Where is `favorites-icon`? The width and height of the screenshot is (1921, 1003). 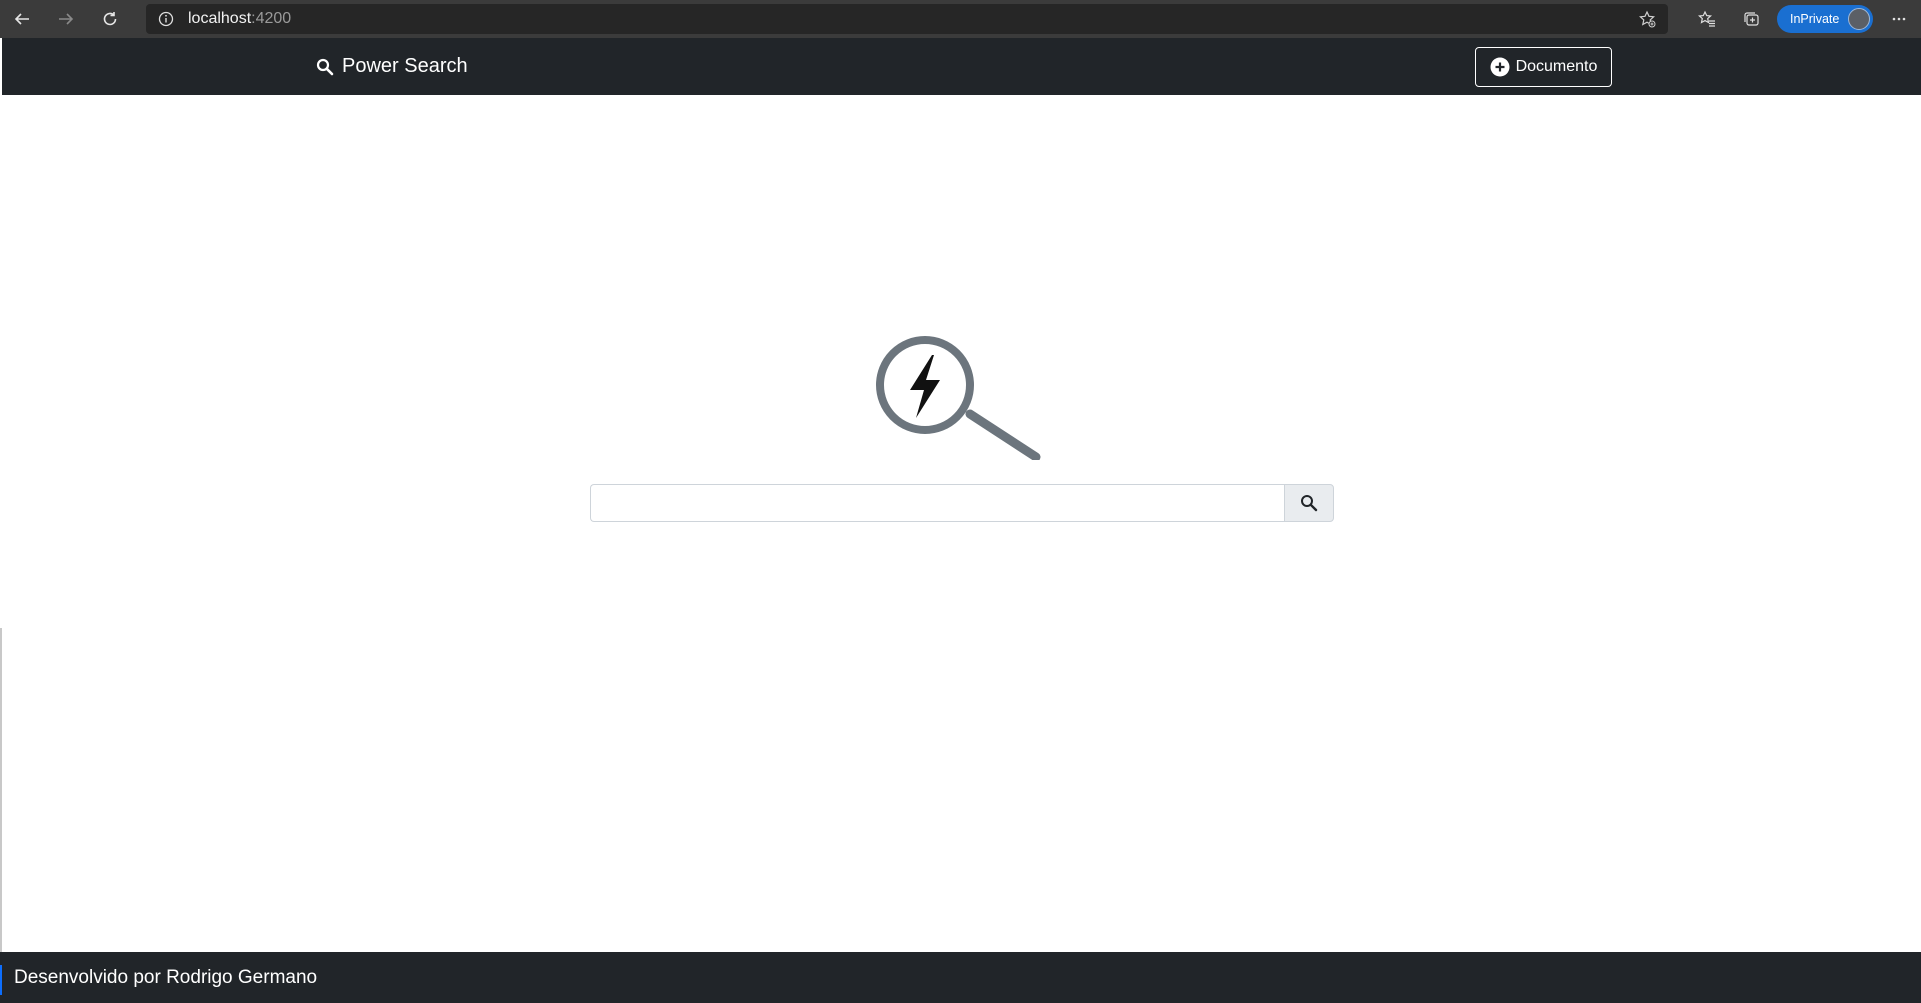
favorites-icon is located at coordinates (1706, 18).